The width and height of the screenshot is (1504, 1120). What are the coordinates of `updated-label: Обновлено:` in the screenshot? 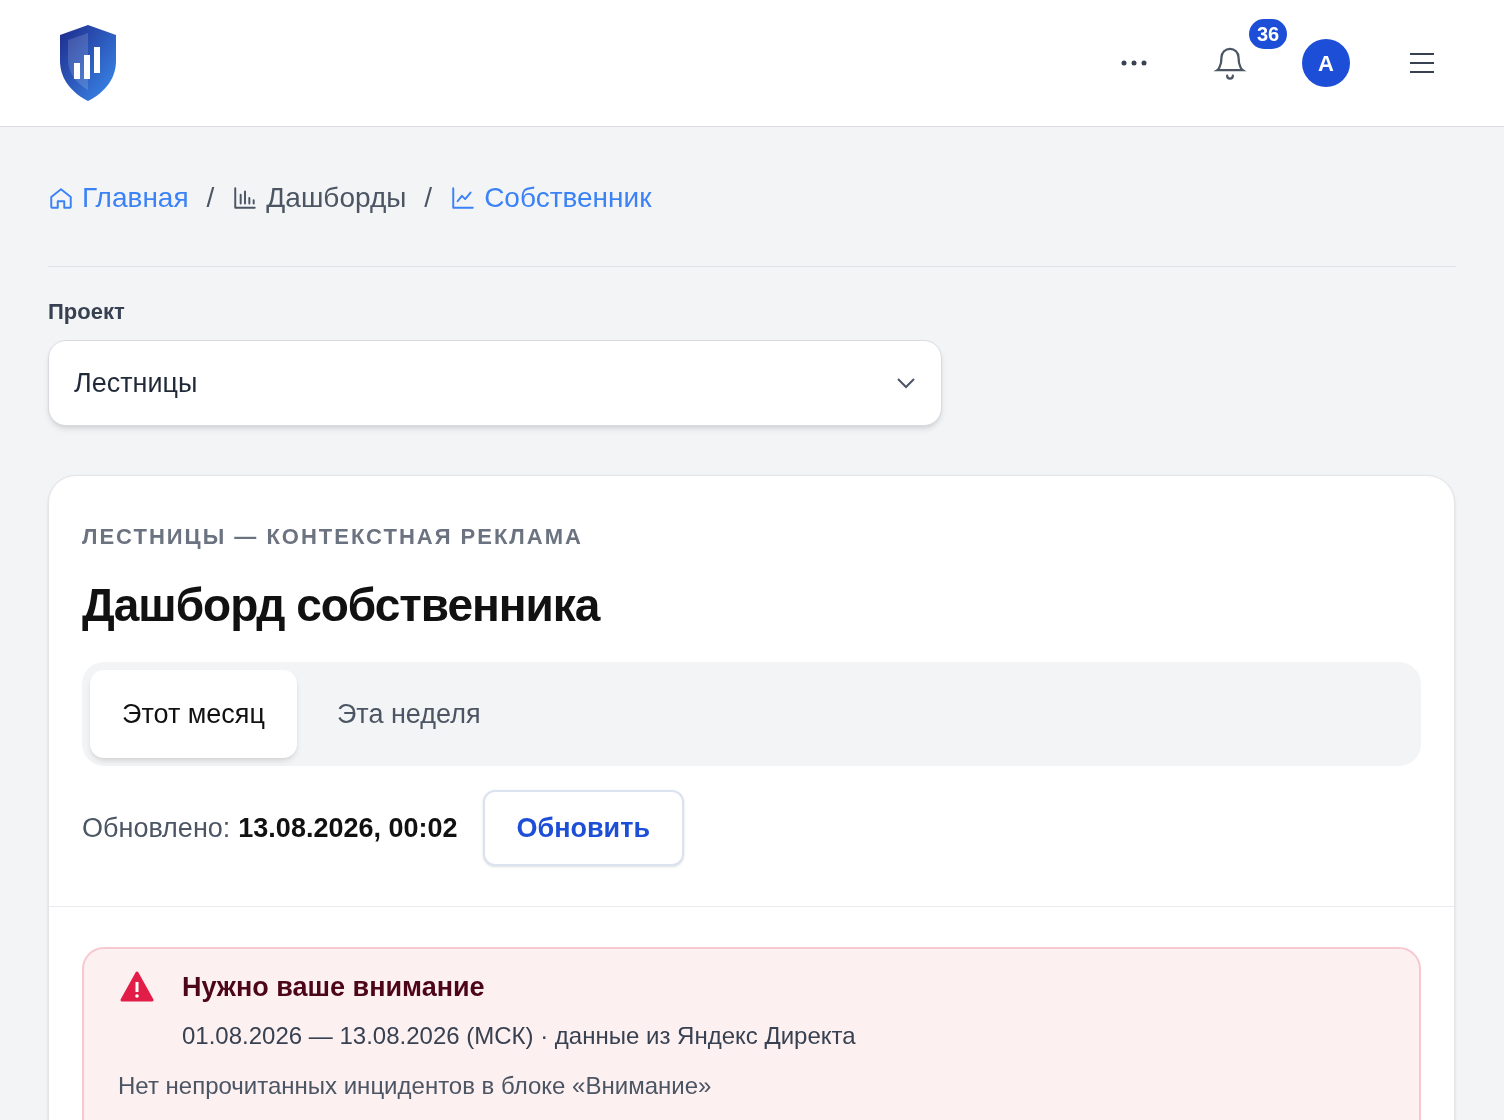 It's located at (156, 828).